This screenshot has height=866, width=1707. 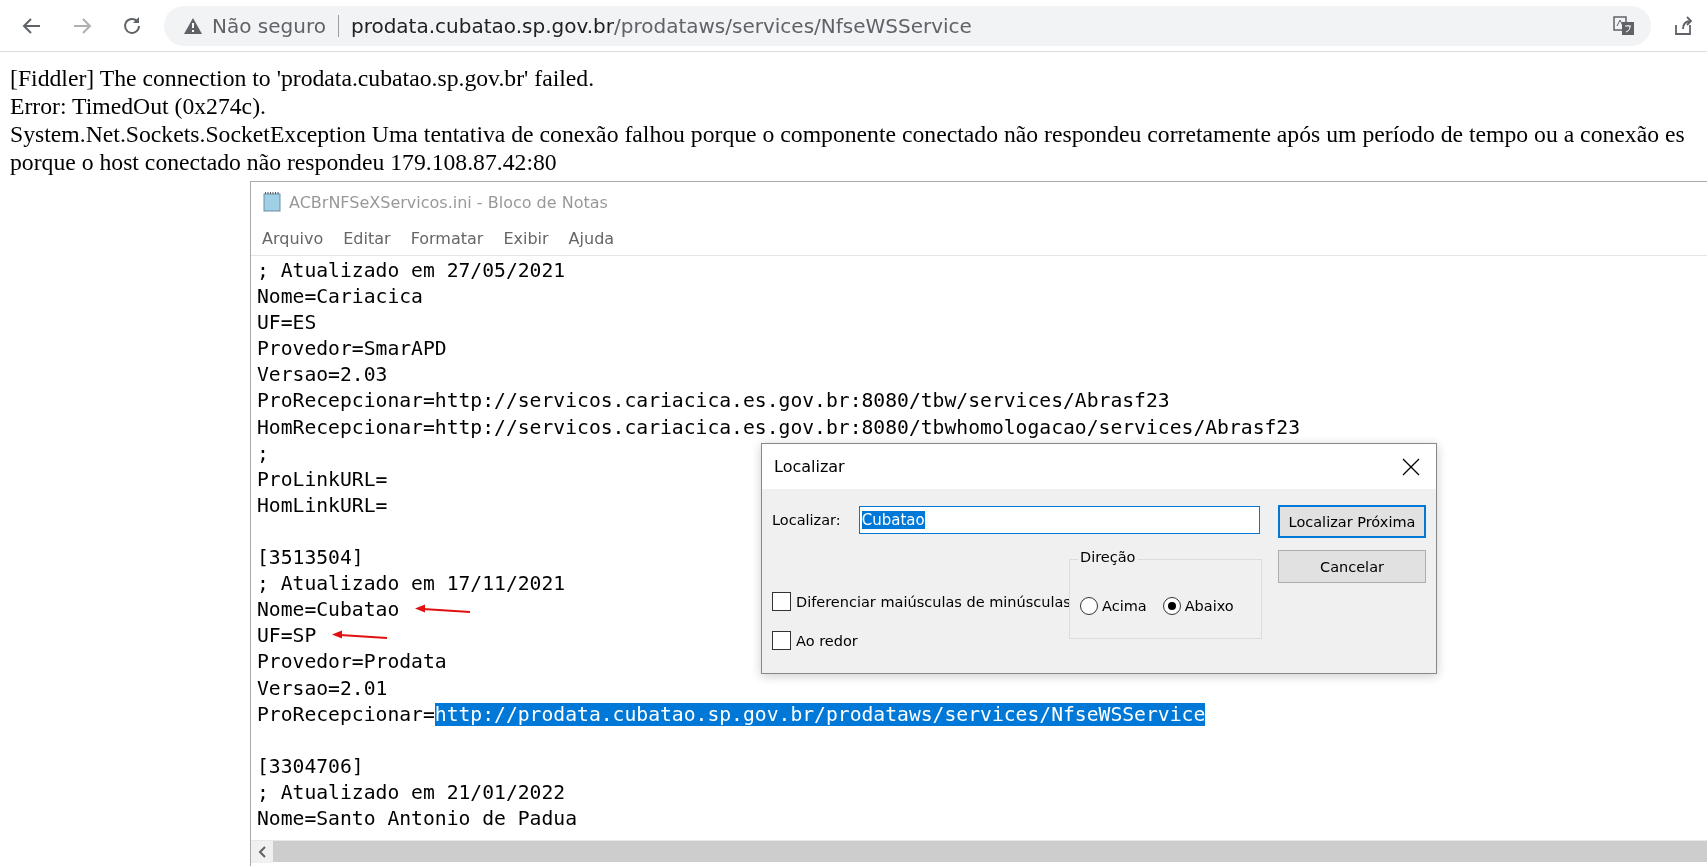 What do you see at coordinates (310, 558) in the screenshot?
I see `text-line: [3513504]` at bounding box center [310, 558].